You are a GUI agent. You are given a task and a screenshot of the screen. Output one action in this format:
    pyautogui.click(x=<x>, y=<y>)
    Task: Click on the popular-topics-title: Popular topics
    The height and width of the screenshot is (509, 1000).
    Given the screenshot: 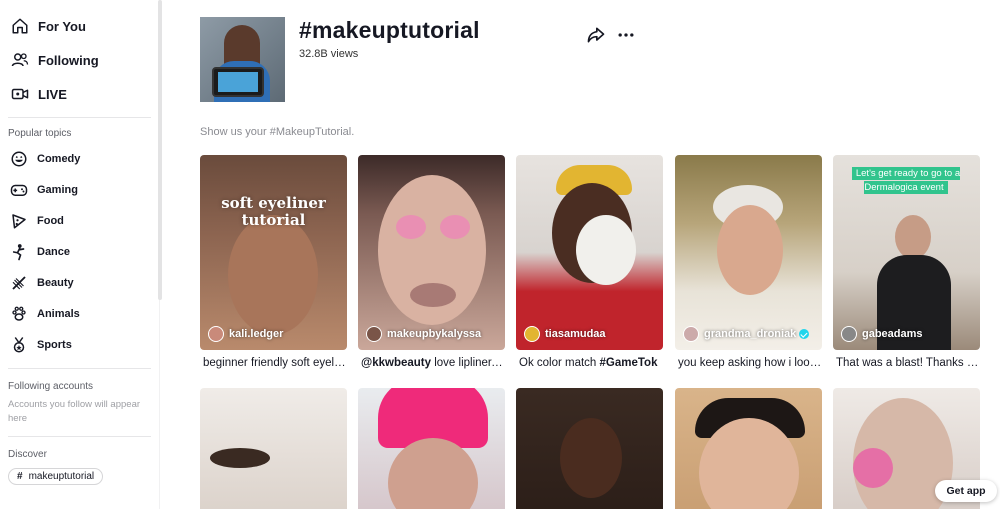 What is the action you would take?
    pyautogui.click(x=40, y=133)
    